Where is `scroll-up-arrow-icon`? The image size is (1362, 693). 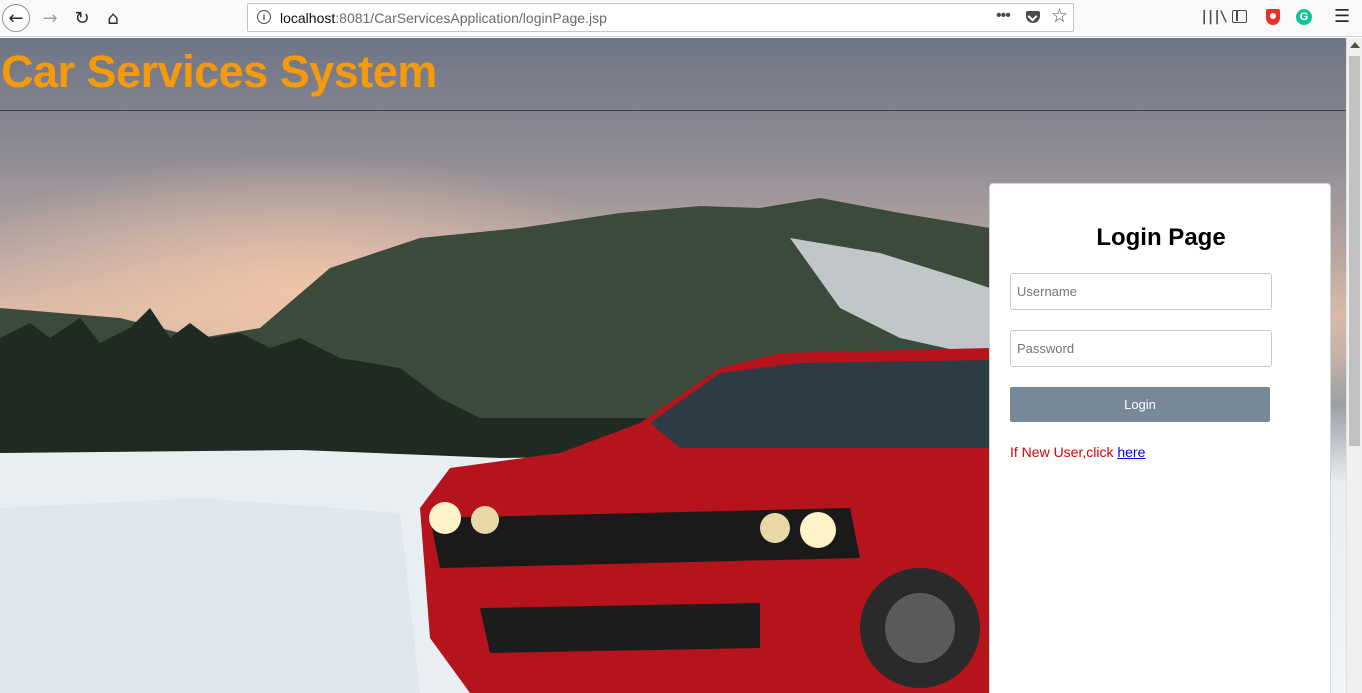
scroll-up-arrow-icon is located at coordinates (1355, 45).